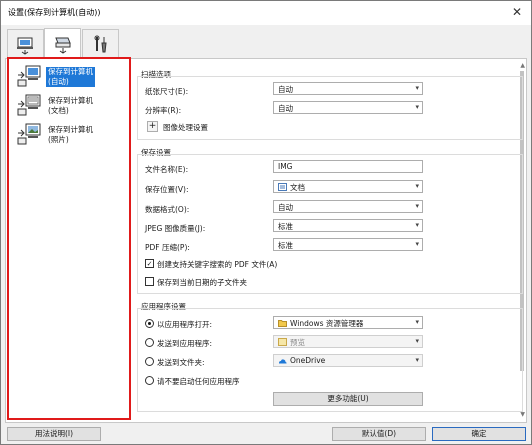 This screenshot has width=532, height=445. Describe the element at coordinates (163, 110) in the screenshot. I see `resolution-label: 分辨率(R):` at that location.